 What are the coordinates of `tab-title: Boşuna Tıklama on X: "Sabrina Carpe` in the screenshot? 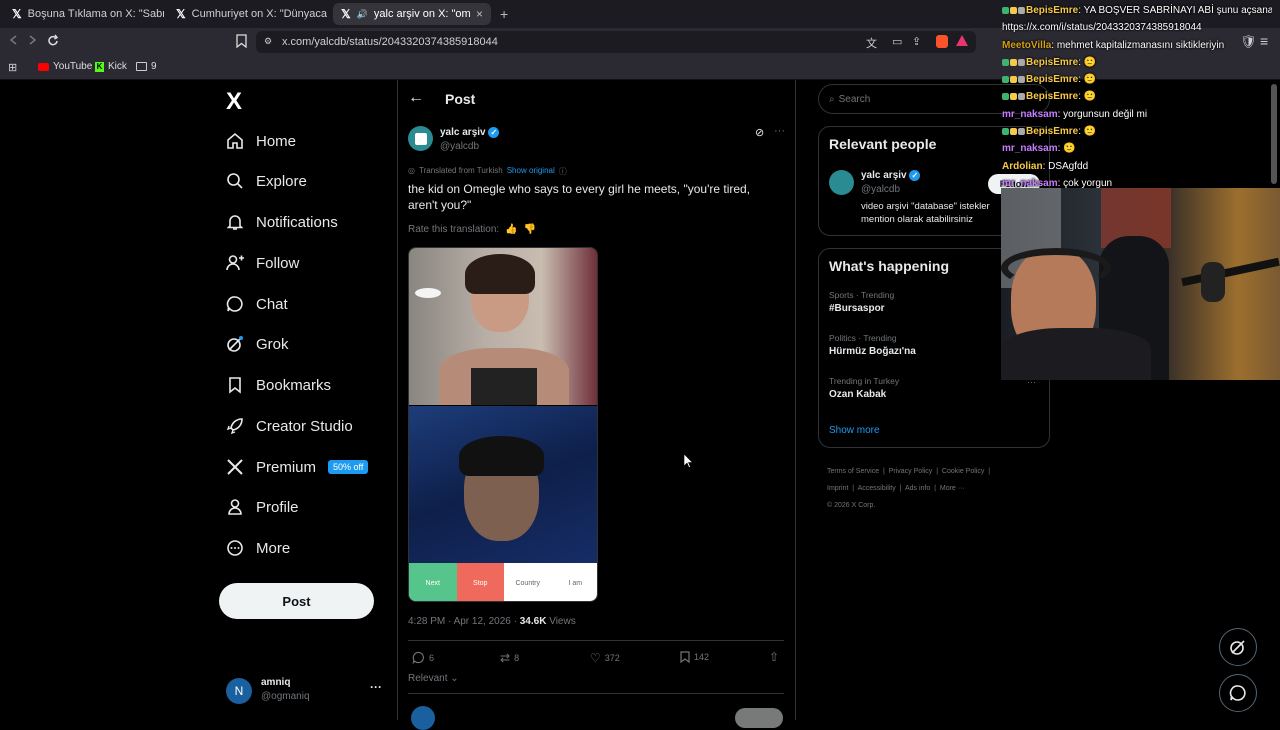 It's located at (95, 14).